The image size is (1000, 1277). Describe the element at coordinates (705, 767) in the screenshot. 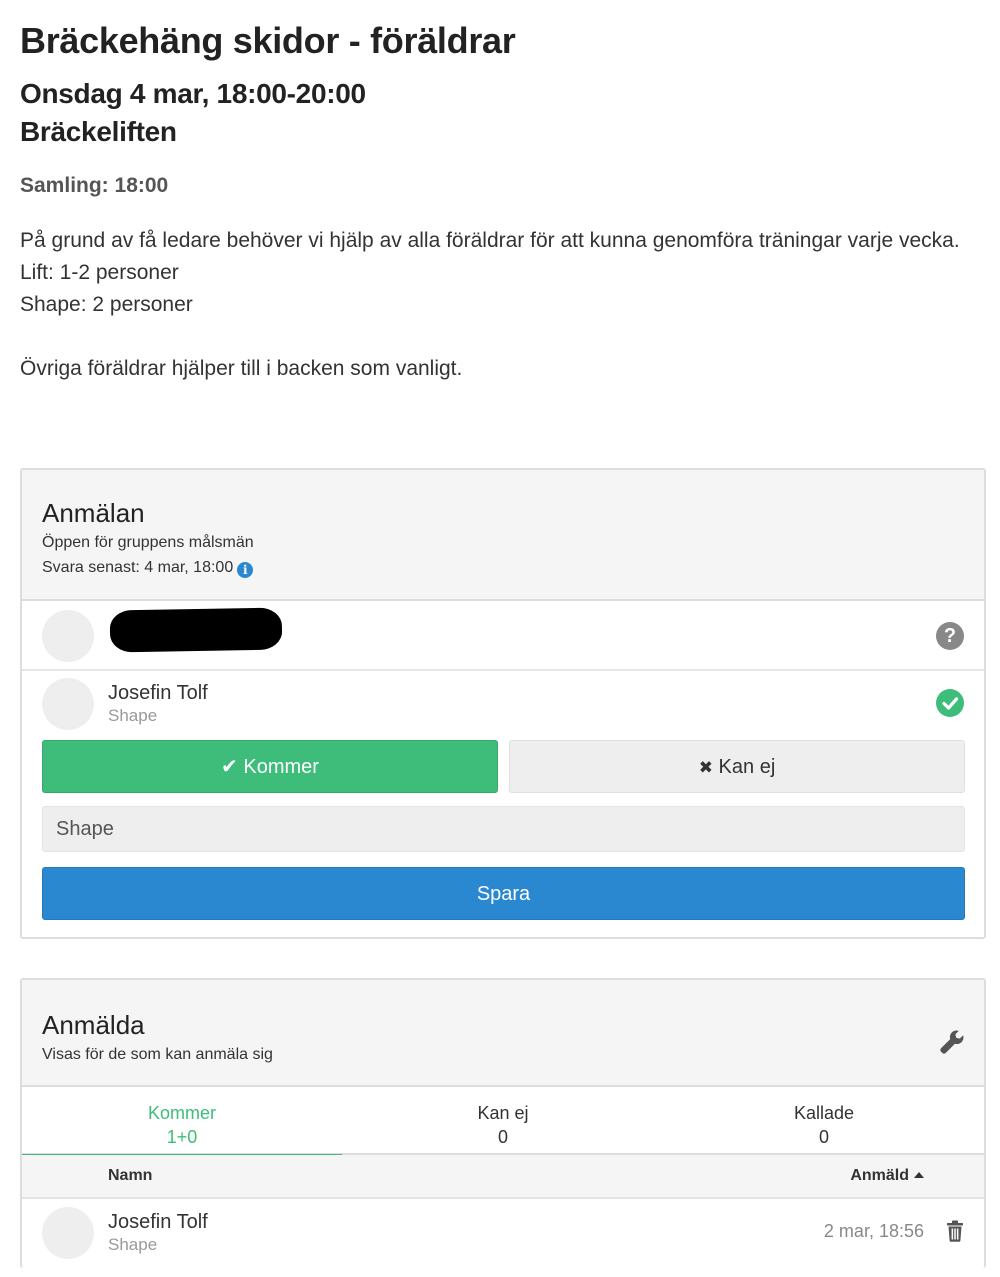

I see `x-icon: ✖` at that location.